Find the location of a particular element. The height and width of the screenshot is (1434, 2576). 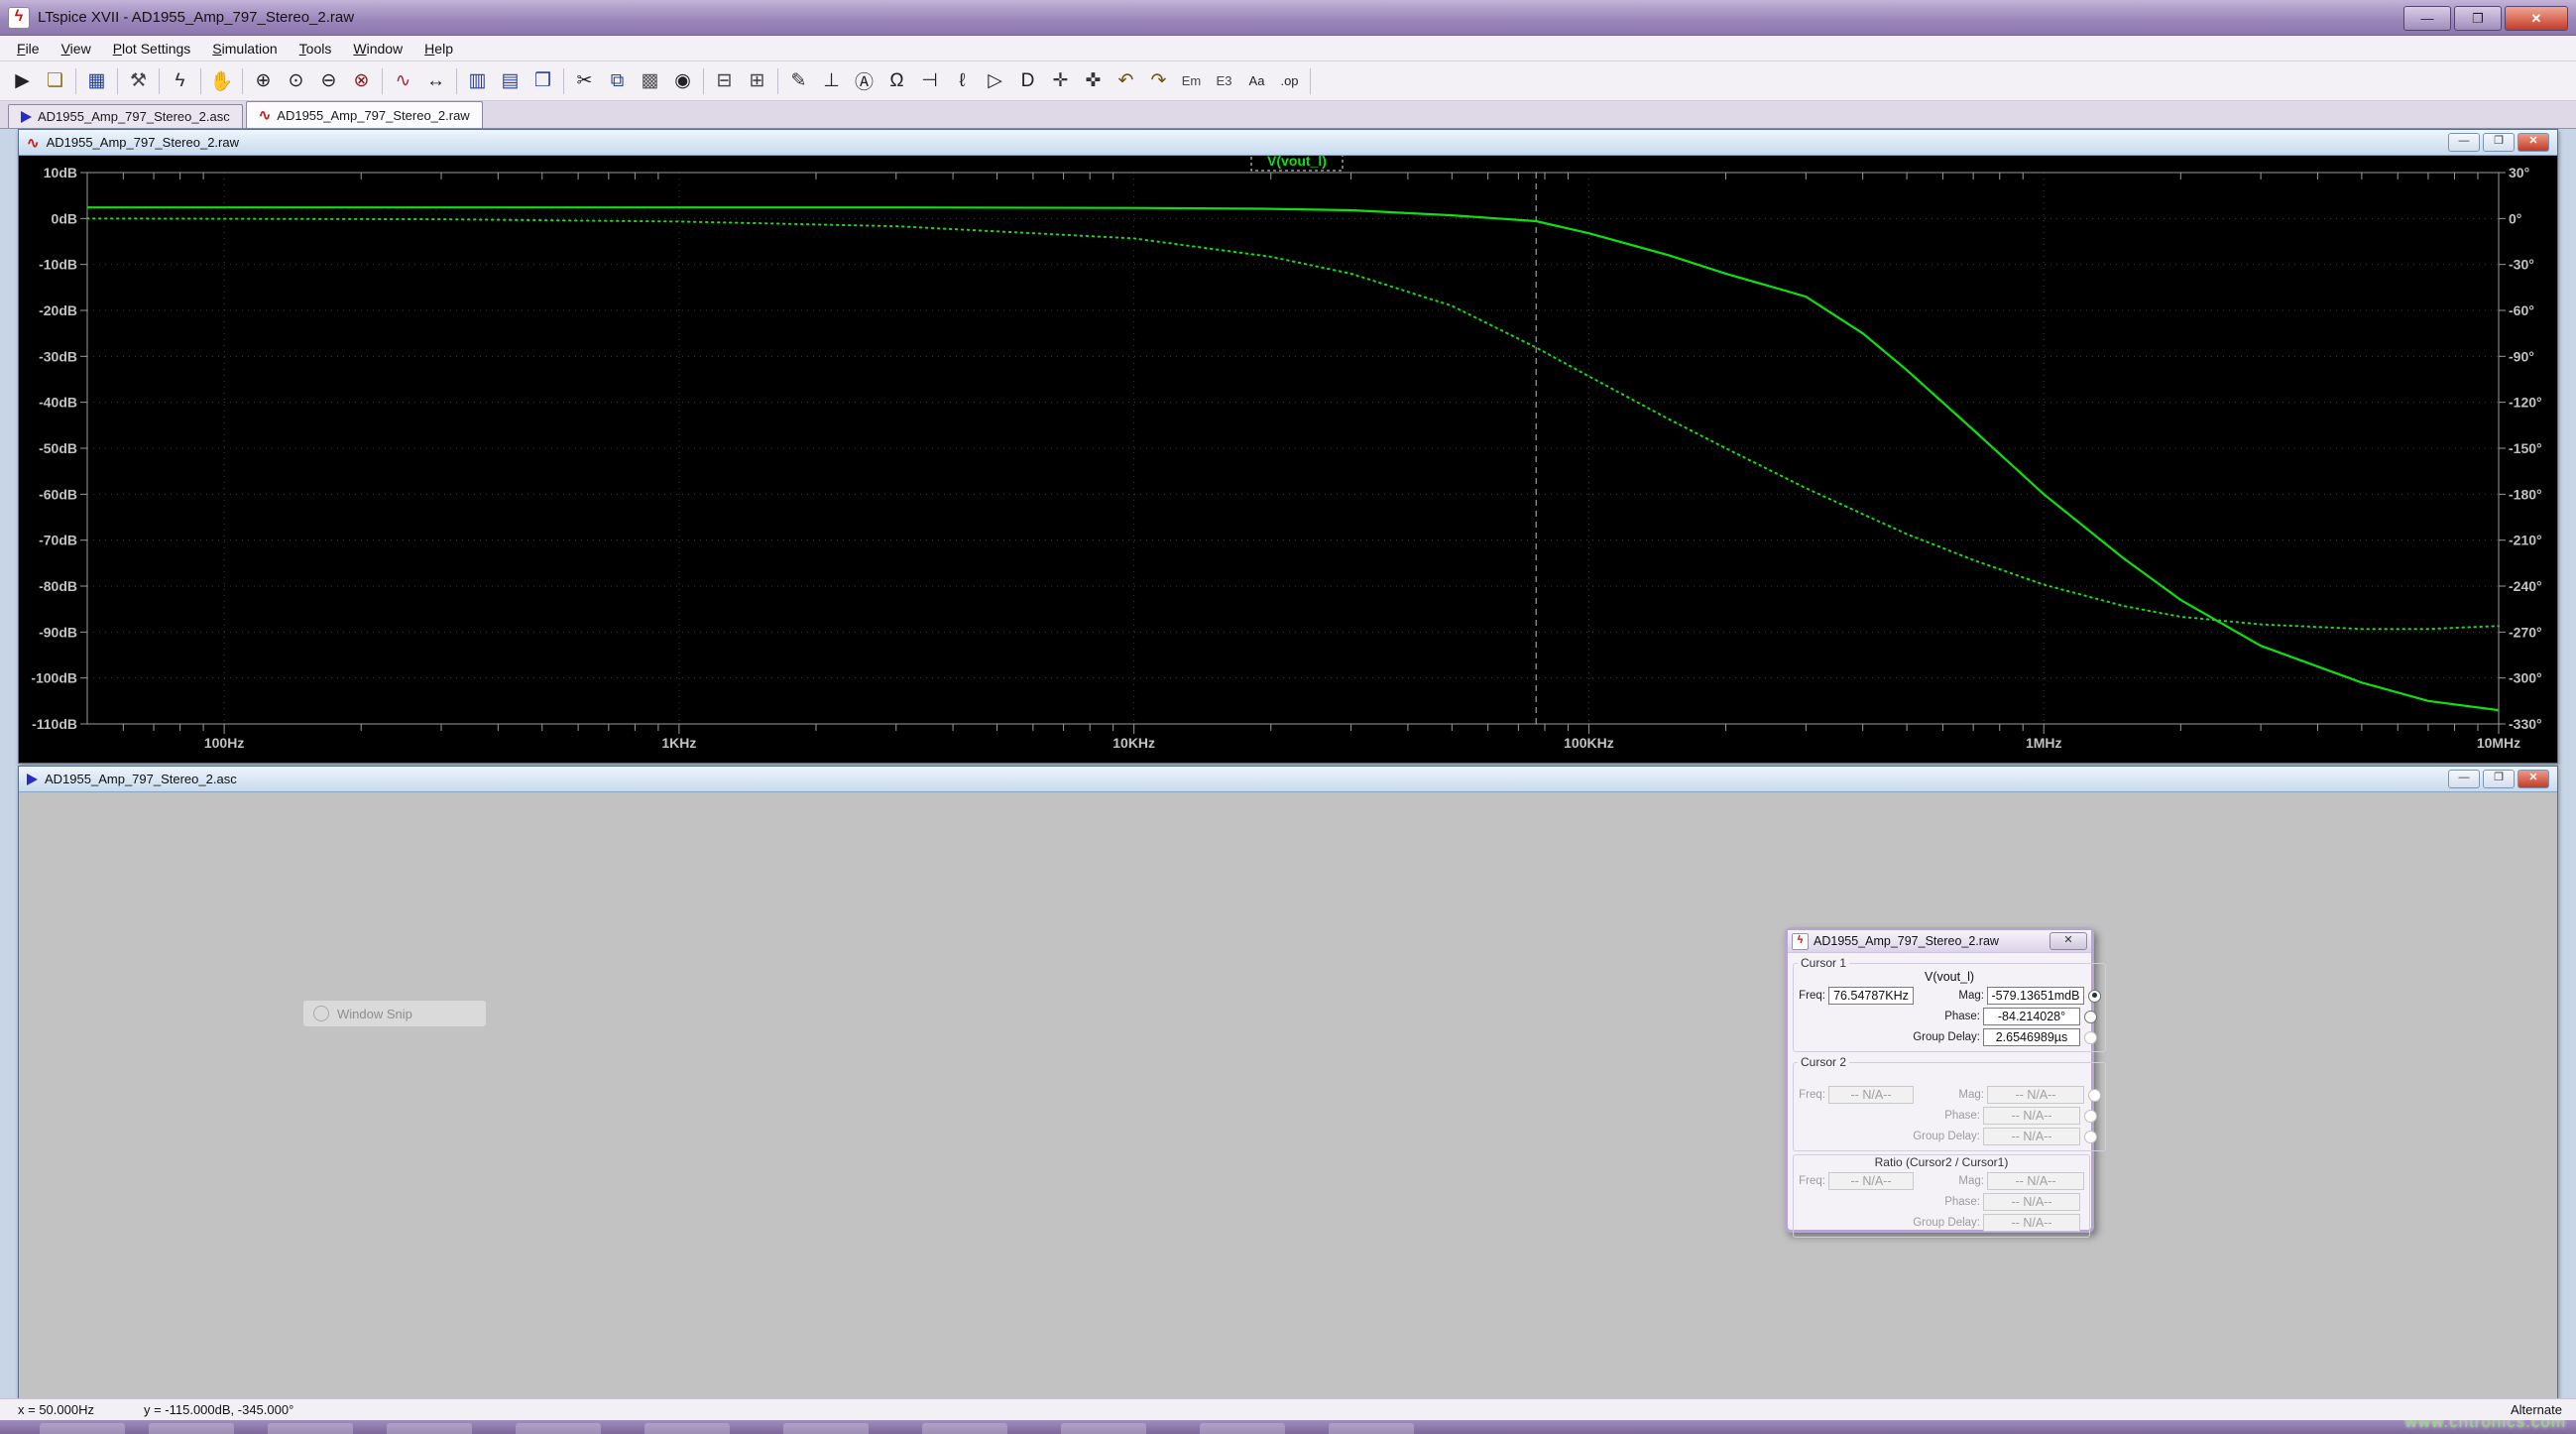

windows-taskbar: www.cntronics.com is located at coordinates (1288, 1427).